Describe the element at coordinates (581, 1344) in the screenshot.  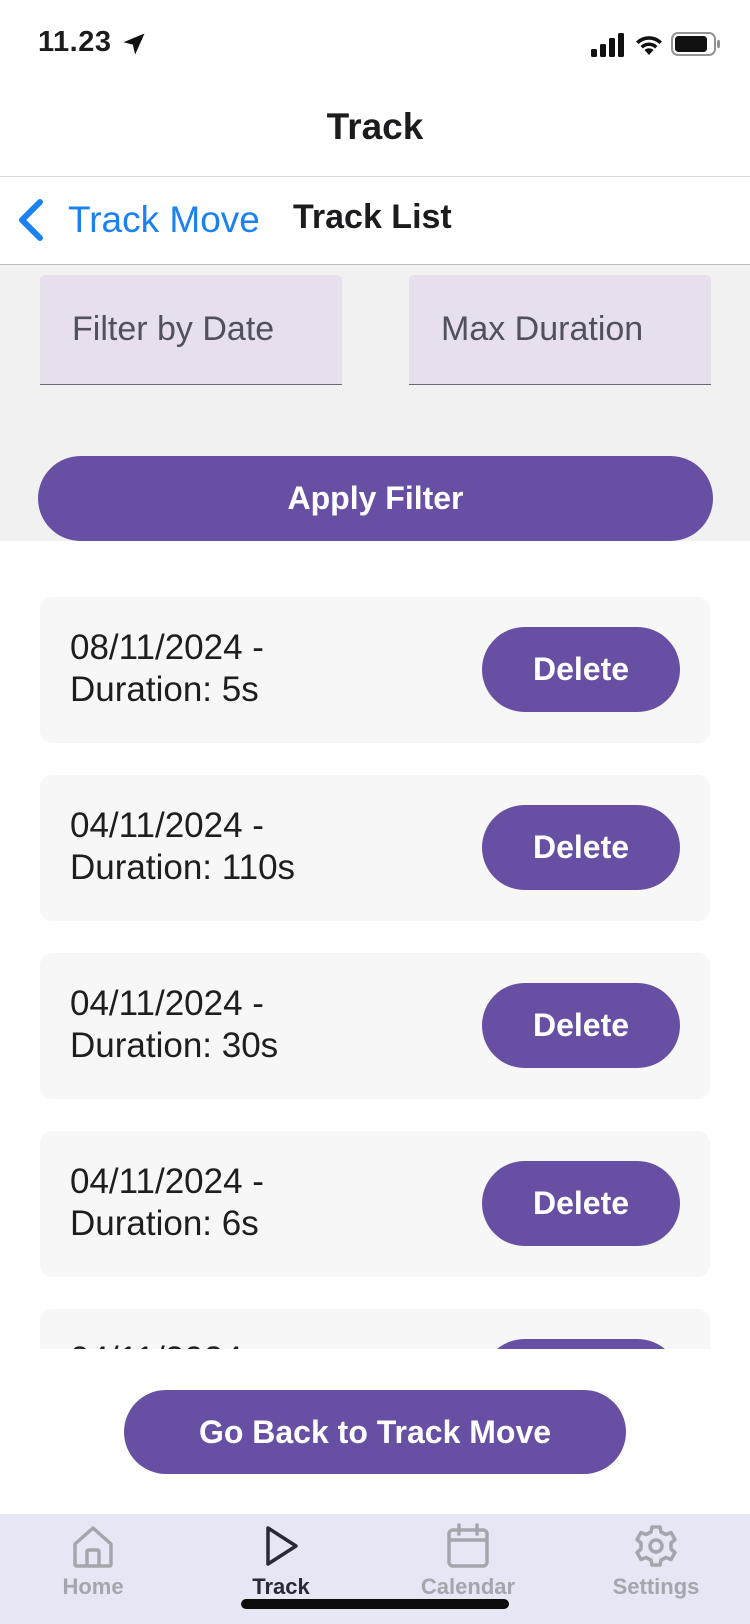
I see `delete-button` at that location.